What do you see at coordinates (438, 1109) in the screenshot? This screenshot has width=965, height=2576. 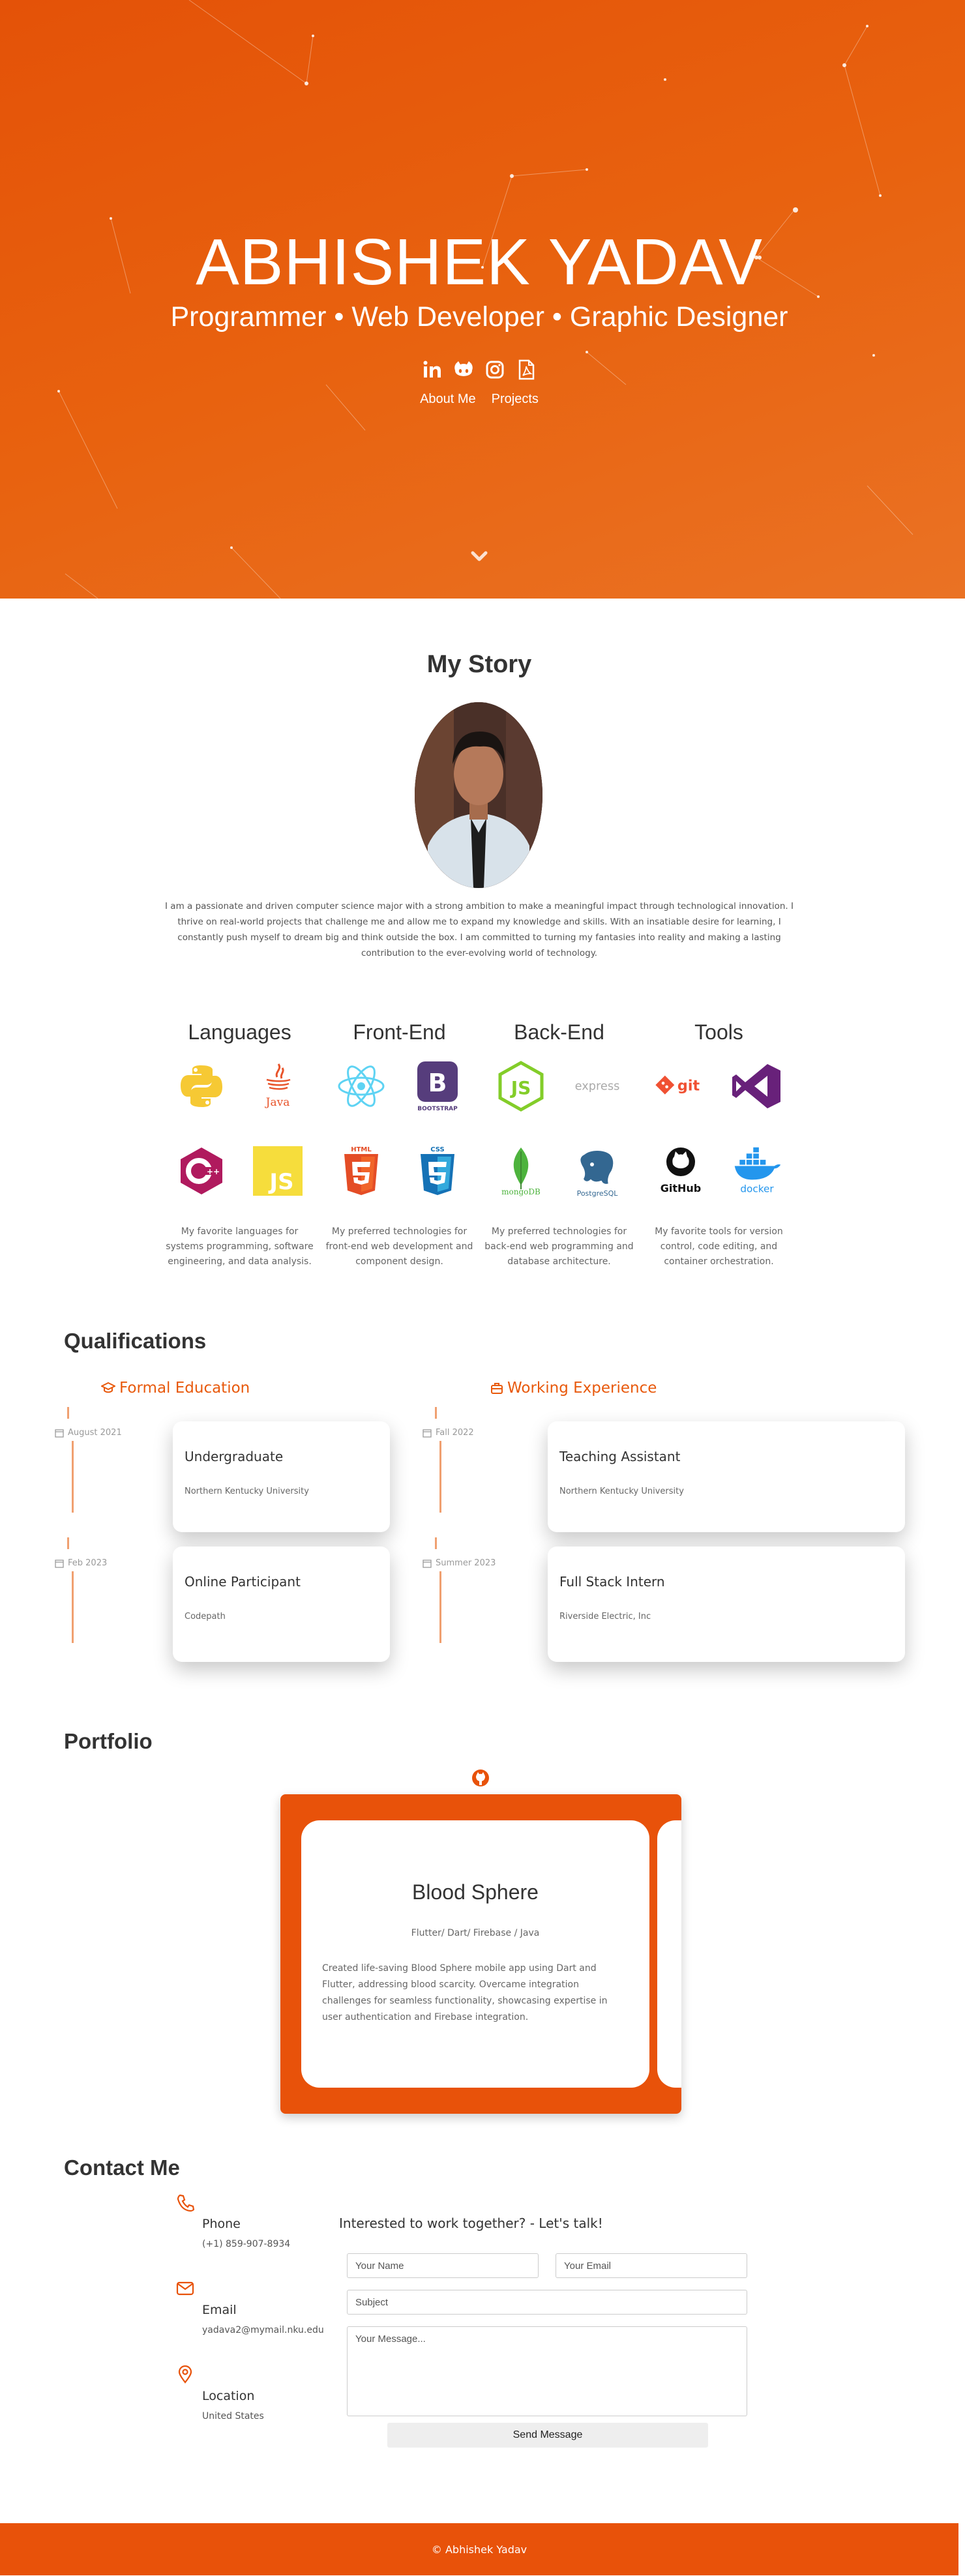 I see `bootstrap-text: BOOTSTRAP` at bounding box center [438, 1109].